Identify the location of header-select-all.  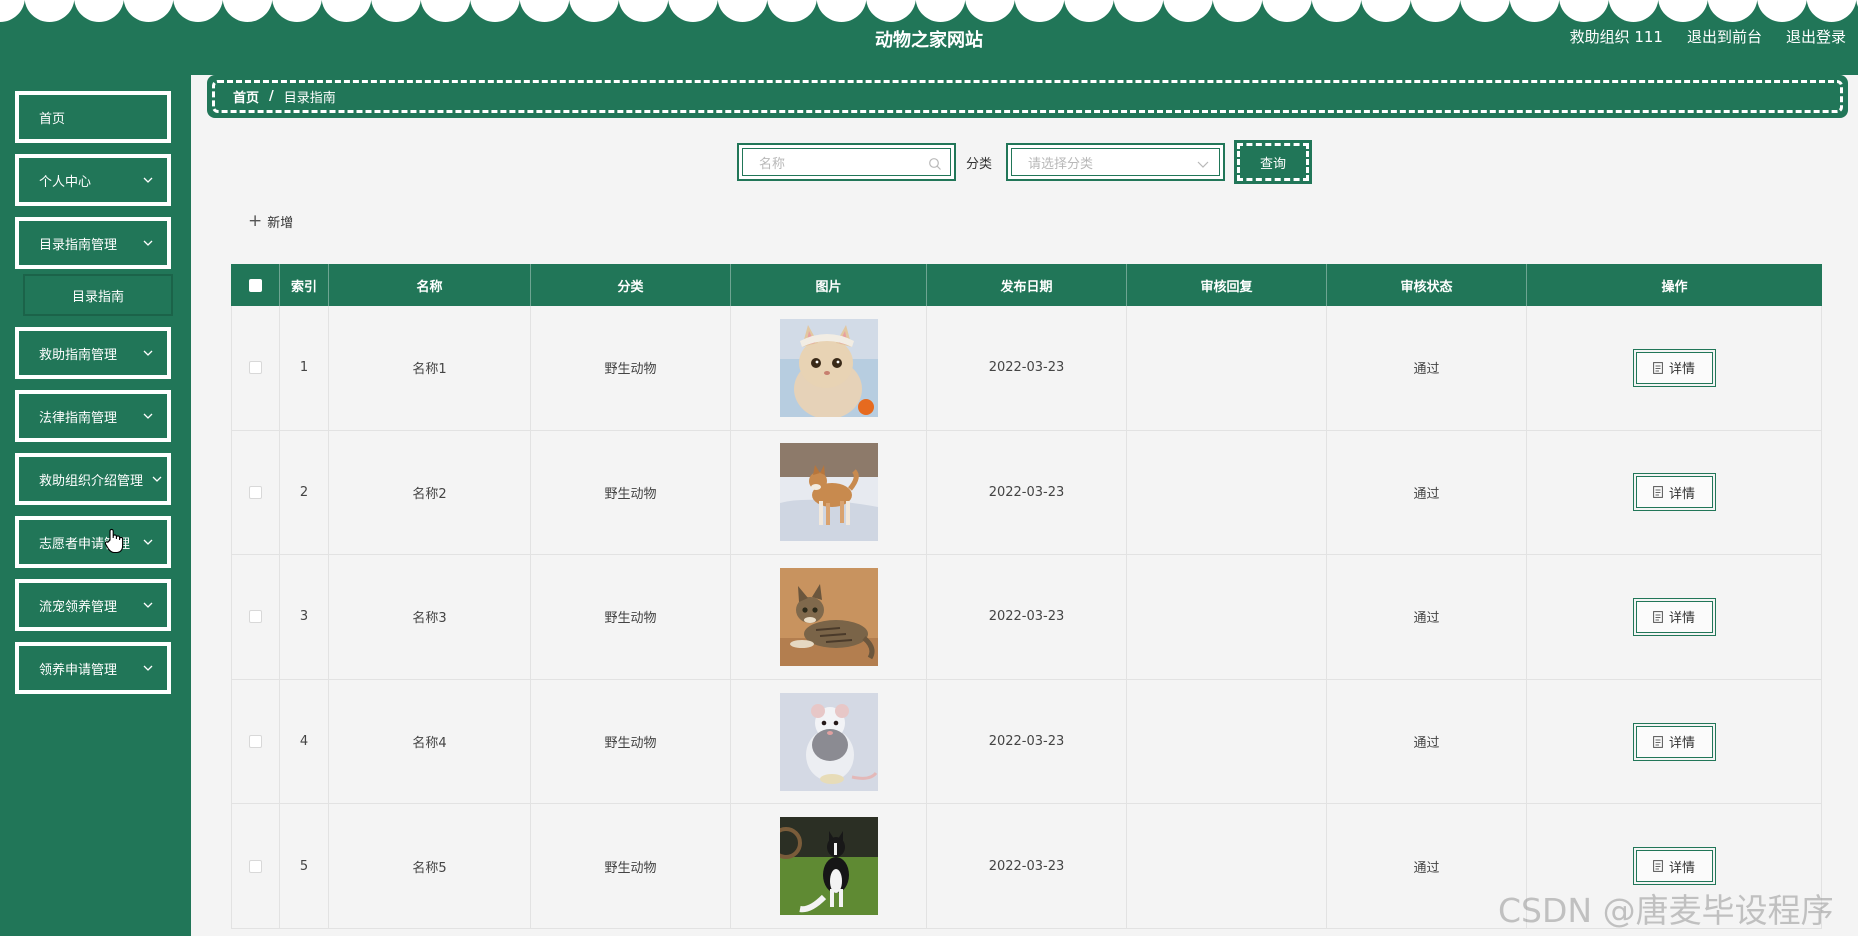
(255, 285).